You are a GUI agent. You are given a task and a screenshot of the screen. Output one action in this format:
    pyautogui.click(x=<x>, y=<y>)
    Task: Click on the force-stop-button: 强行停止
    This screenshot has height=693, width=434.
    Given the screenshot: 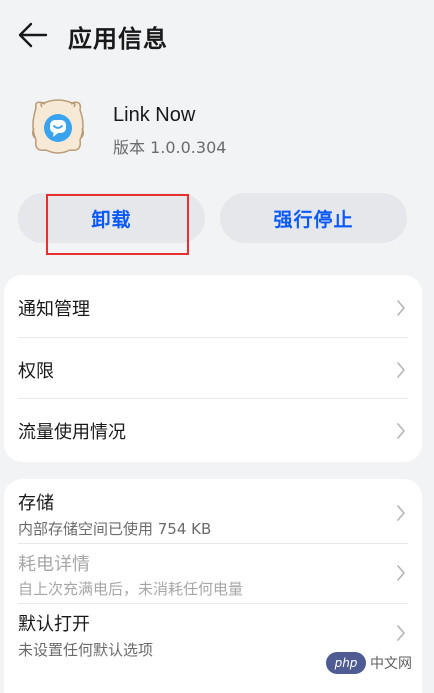 What is the action you would take?
    pyautogui.click(x=313, y=218)
    